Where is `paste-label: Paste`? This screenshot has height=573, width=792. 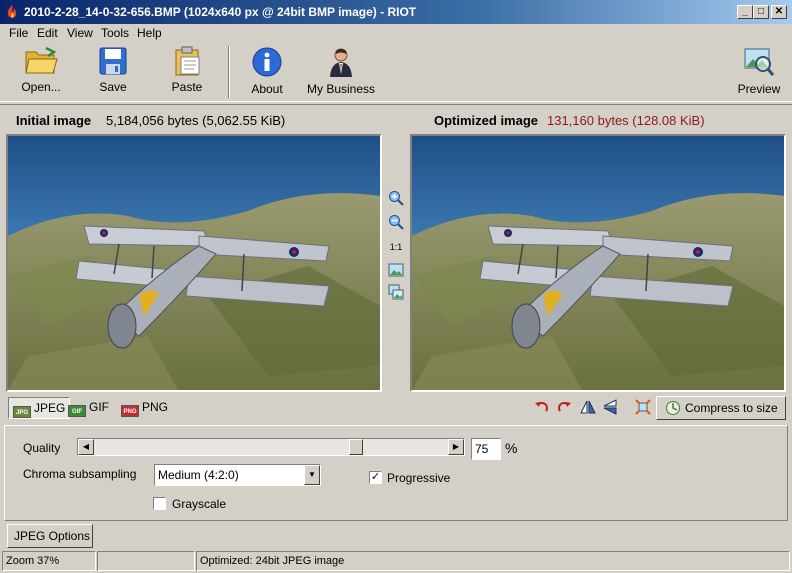 paste-label: Paste is located at coordinates (187, 87).